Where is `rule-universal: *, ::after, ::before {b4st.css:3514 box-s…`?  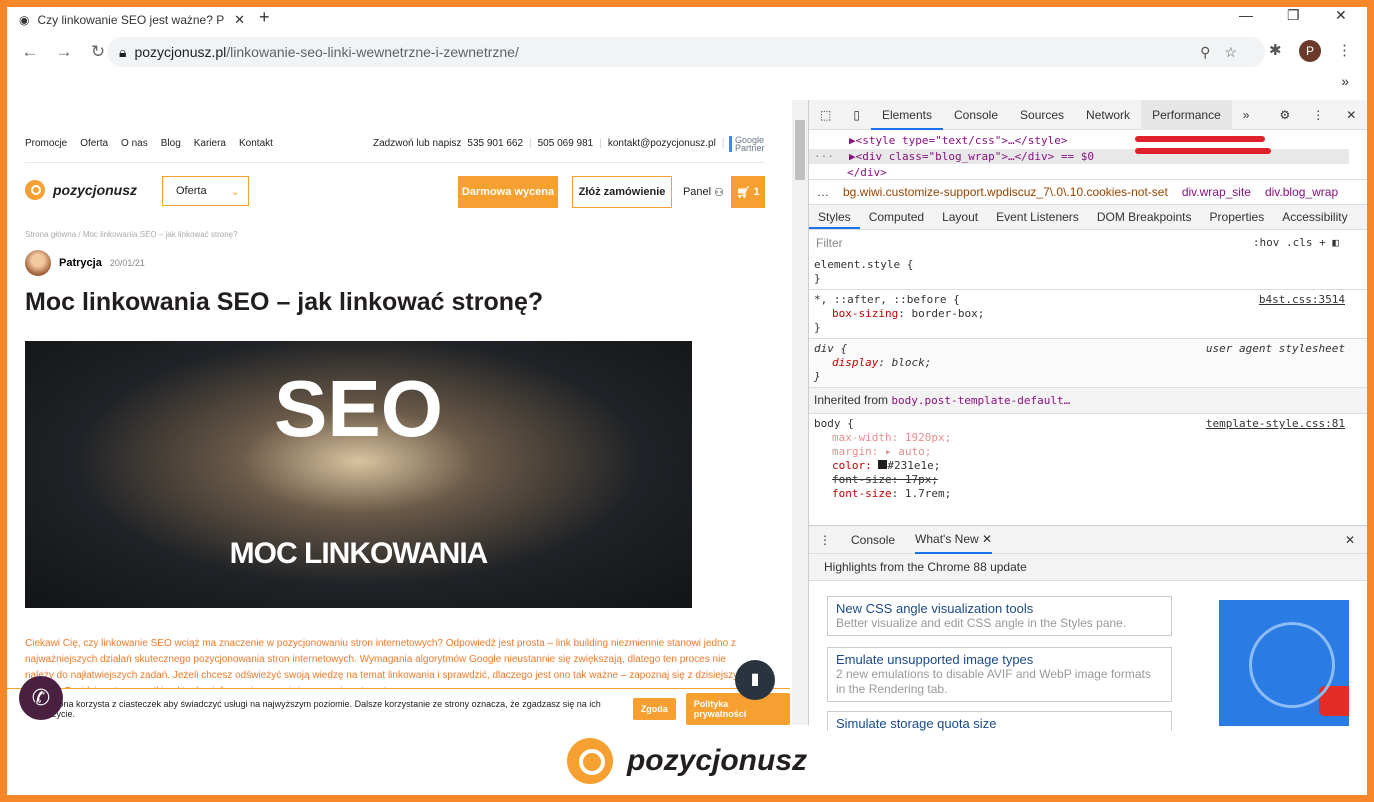
rule-universal: *, ::after, ::before {b4st.css:3514 box-s… is located at coordinates (1088, 314).